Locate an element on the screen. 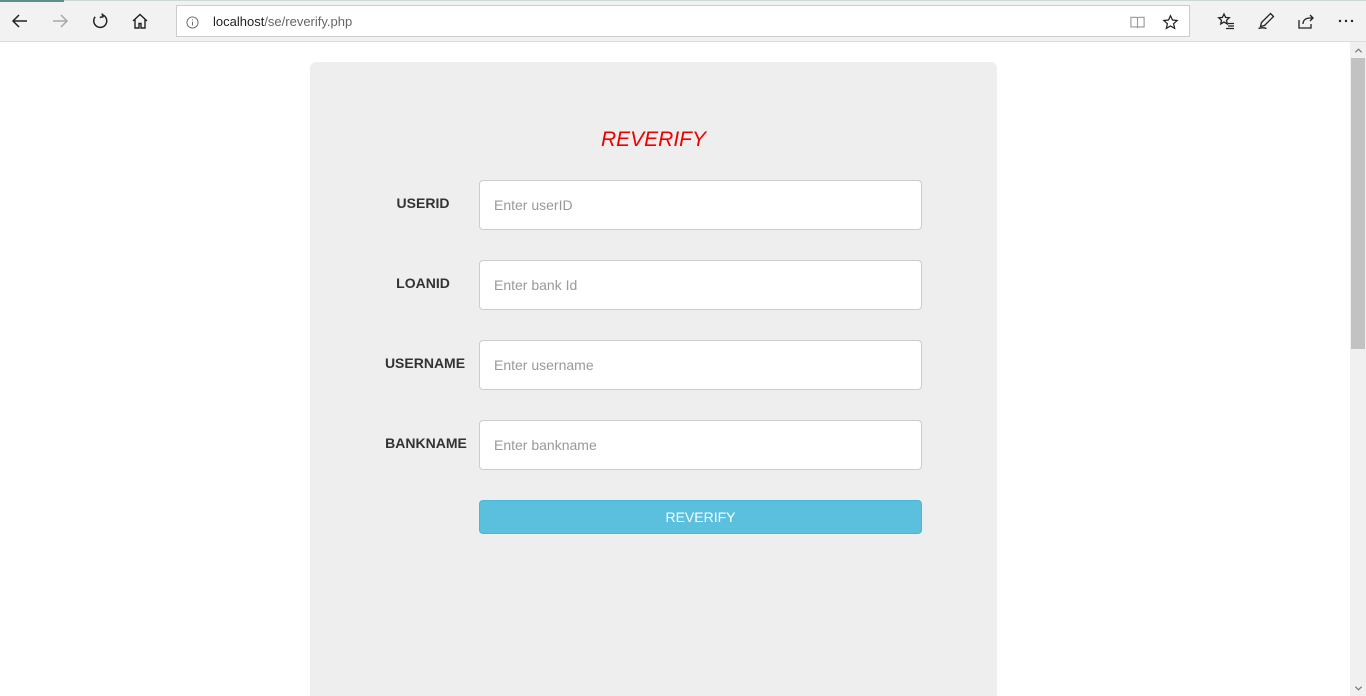  share-icon is located at coordinates (1306, 21).